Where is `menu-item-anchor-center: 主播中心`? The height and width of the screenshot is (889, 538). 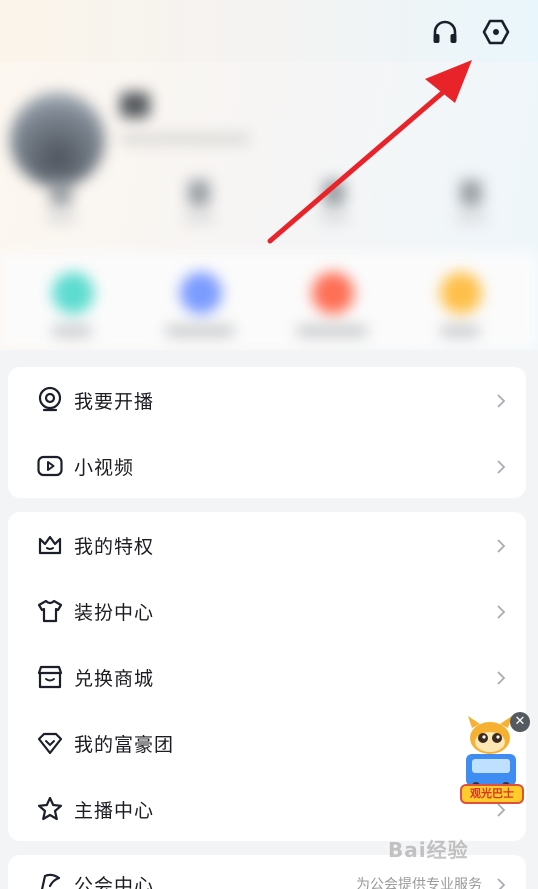 menu-item-anchor-center: 主播中心 is located at coordinates (267, 808).